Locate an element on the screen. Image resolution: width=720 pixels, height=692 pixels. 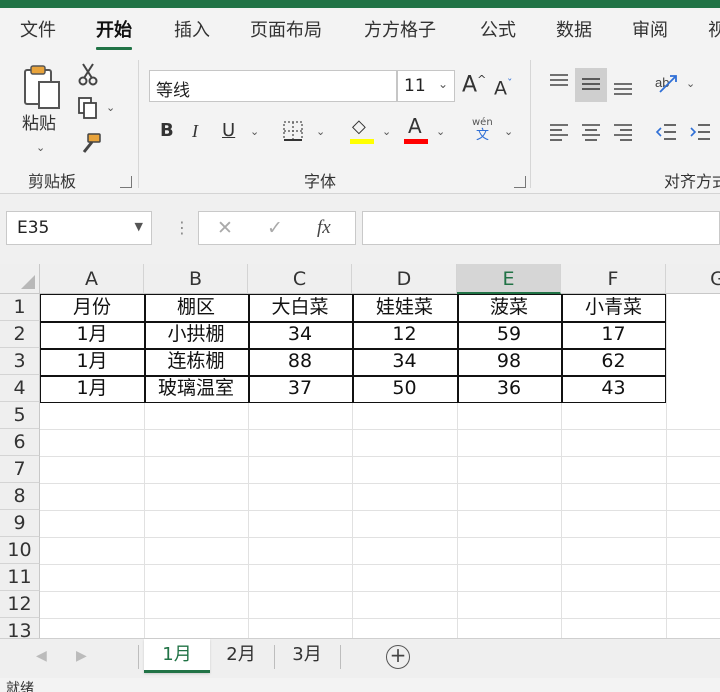
table-cell: 大白菜 is located at coordinates (300, 307).